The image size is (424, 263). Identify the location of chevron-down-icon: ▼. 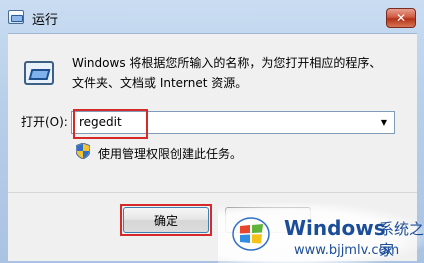
(384, 122).